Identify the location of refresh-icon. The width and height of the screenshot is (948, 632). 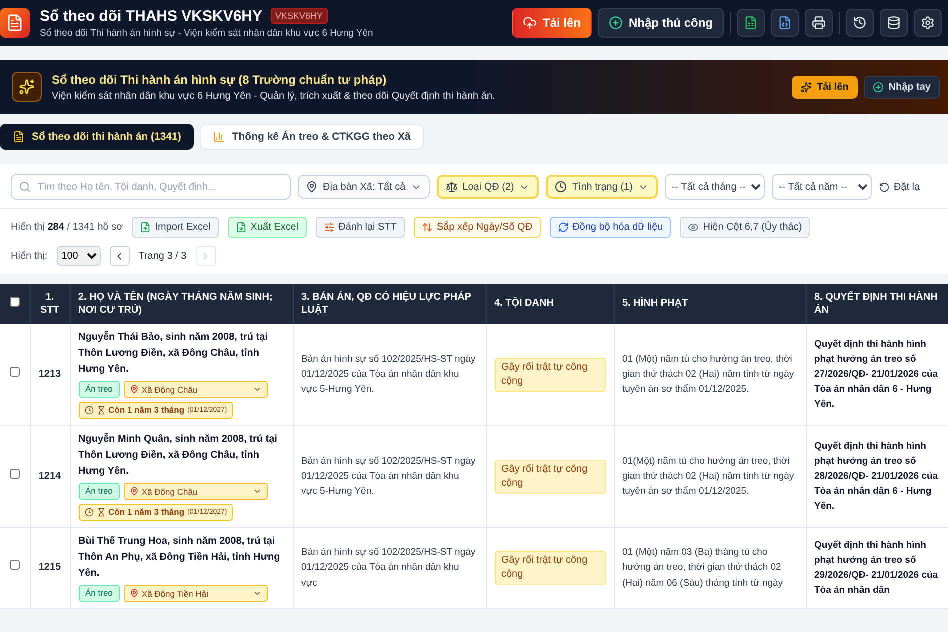
(563, 227).